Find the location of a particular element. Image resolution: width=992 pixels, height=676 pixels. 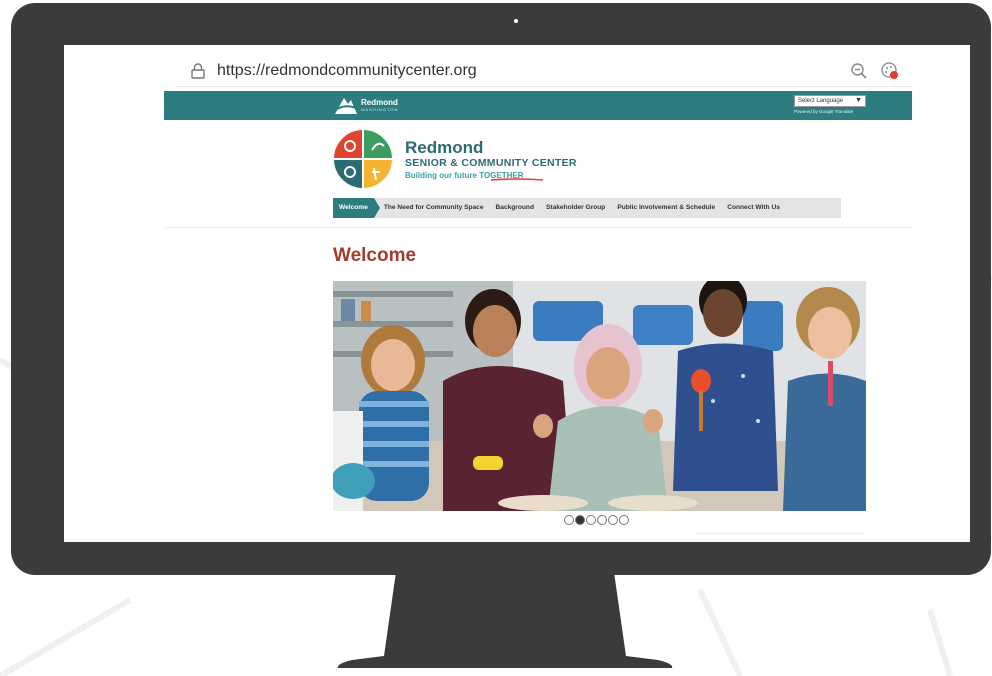

nav-item-stakeholder-group: Stakeholder Group is located at coordinates (575, 208).